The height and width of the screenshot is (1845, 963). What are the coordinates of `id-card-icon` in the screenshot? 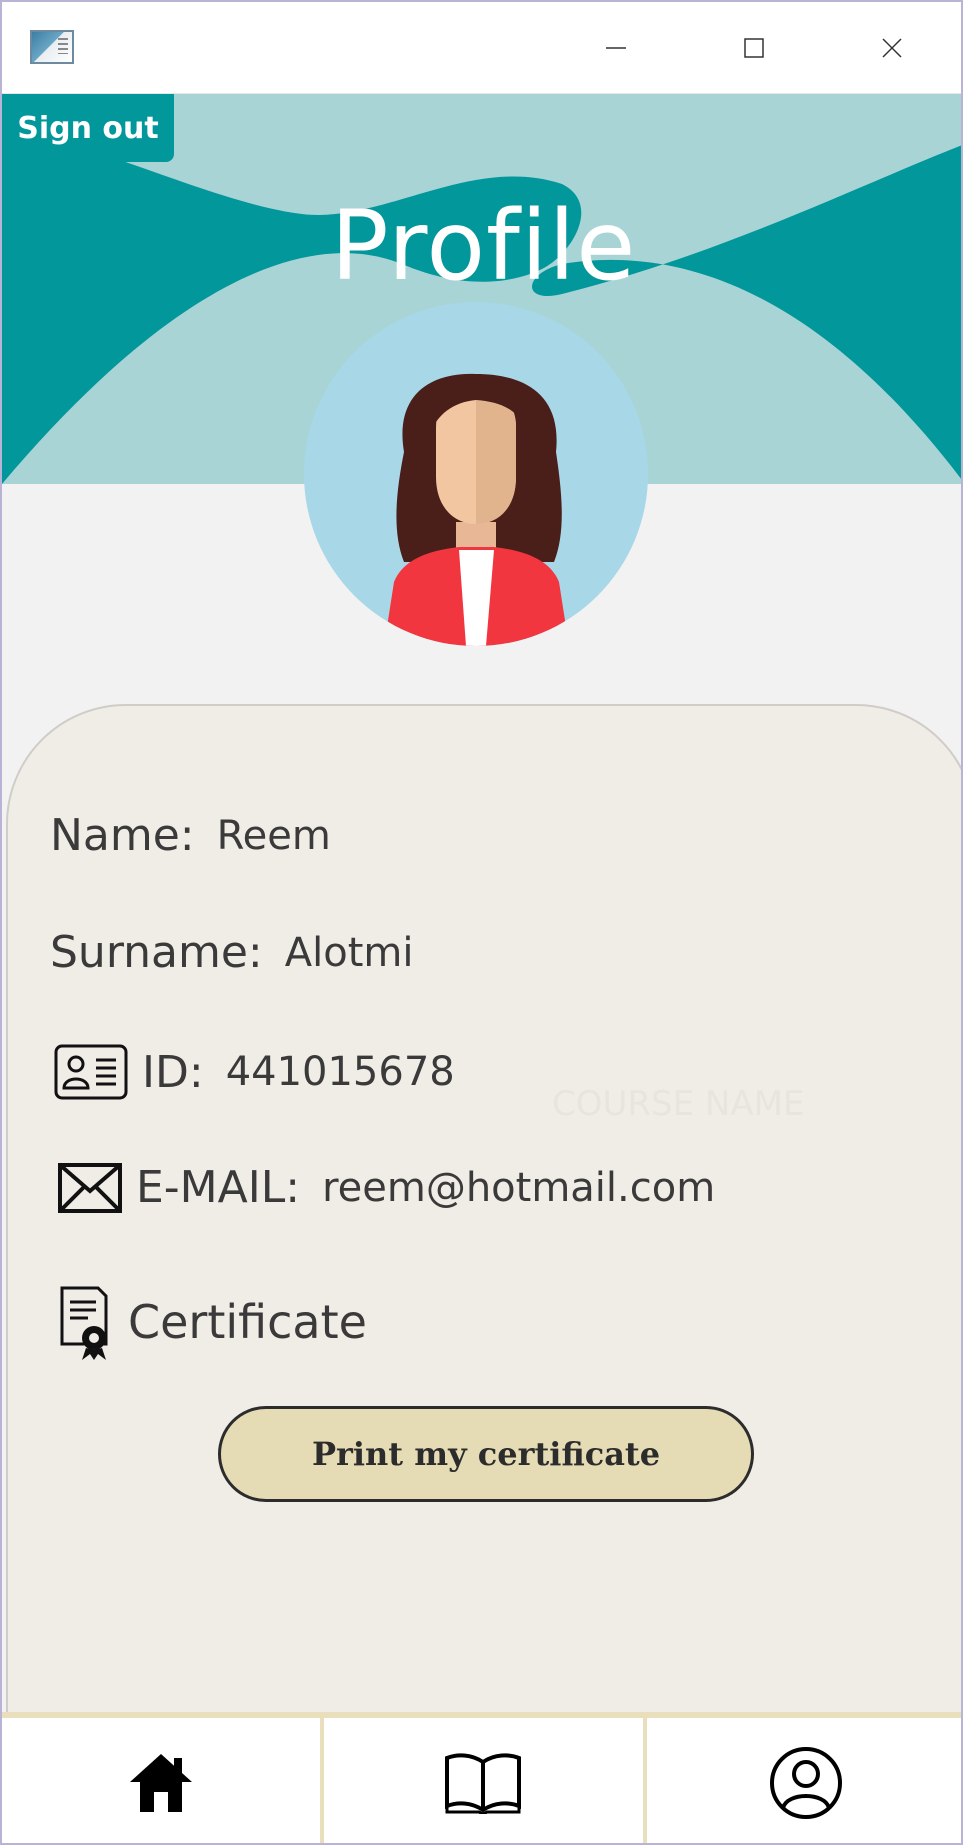 It's located at (91, 1072).